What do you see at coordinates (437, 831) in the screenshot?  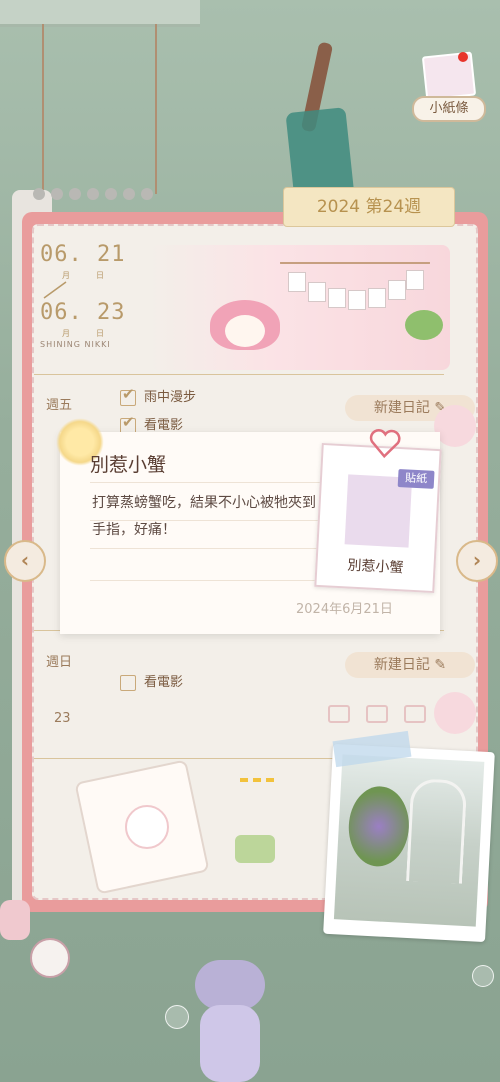 I see `garden-arch` at bounding box center [437, 831].